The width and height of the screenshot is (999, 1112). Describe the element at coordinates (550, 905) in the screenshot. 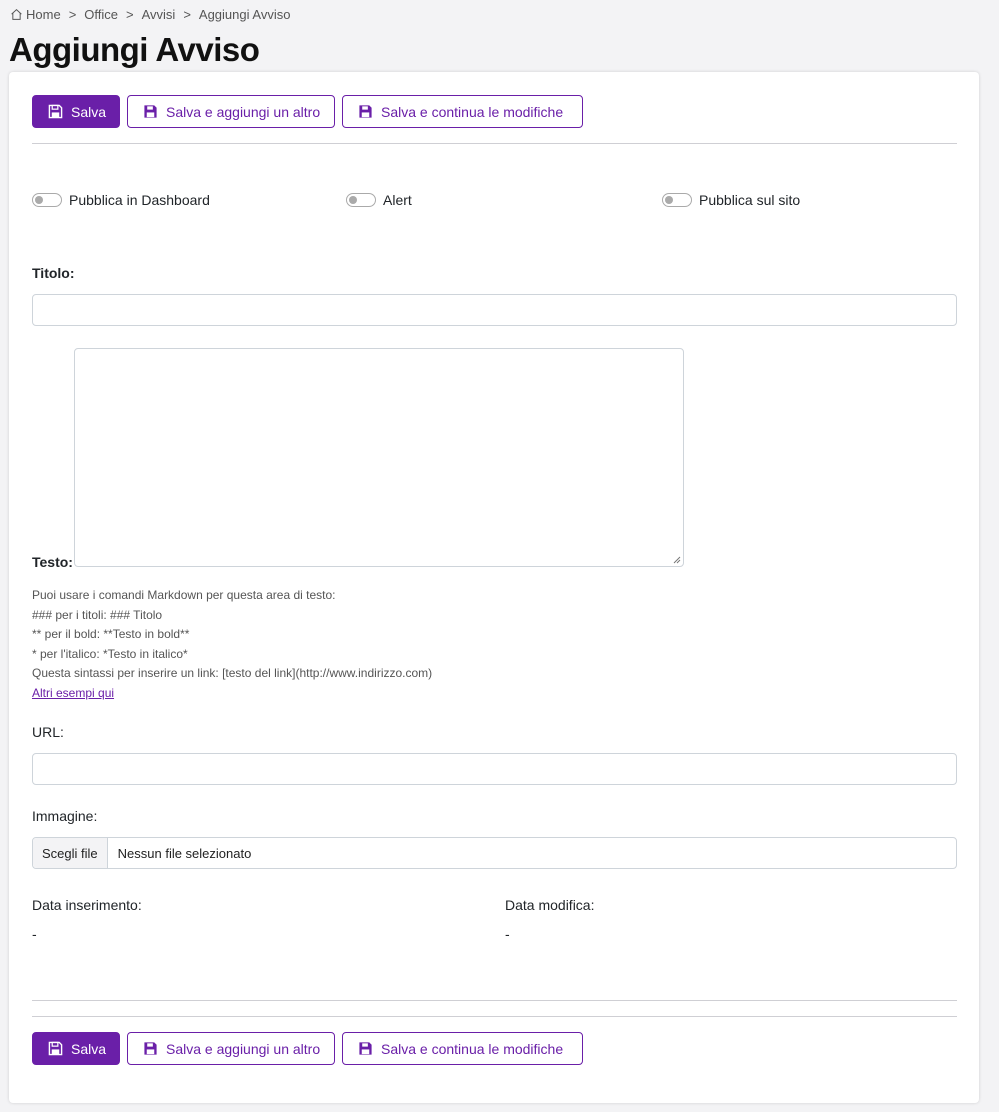

I see `data-modifica-label: Data modifica:` at that location.